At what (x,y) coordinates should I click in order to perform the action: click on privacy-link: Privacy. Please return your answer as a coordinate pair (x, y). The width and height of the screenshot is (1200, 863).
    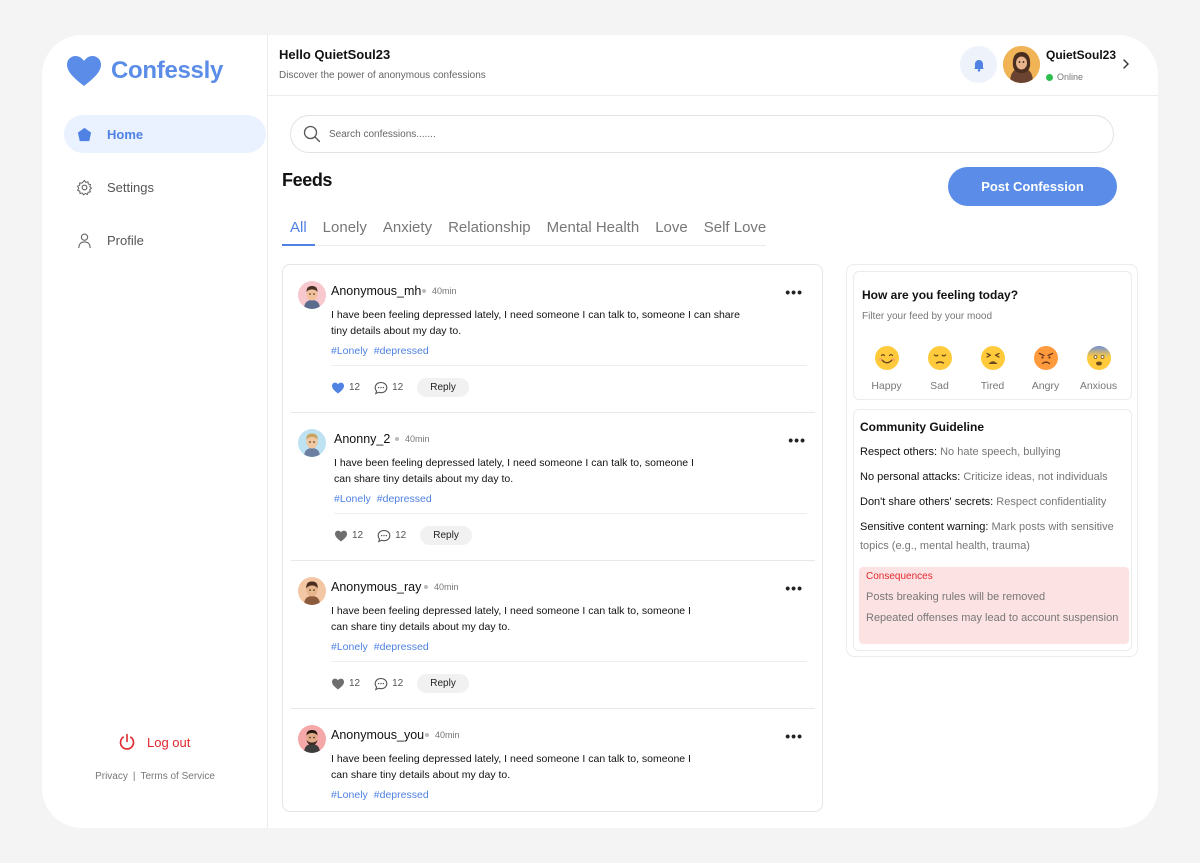
    Looking at the image, I should click on (111, 776).